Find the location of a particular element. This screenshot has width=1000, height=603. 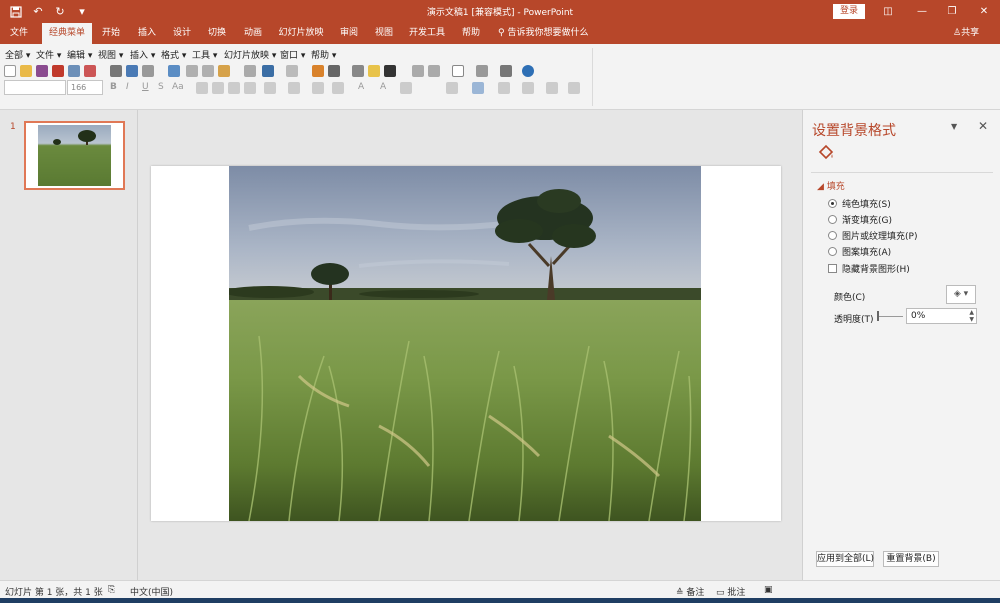

share-button: ♙共享 is located at coordinates (966, 33).